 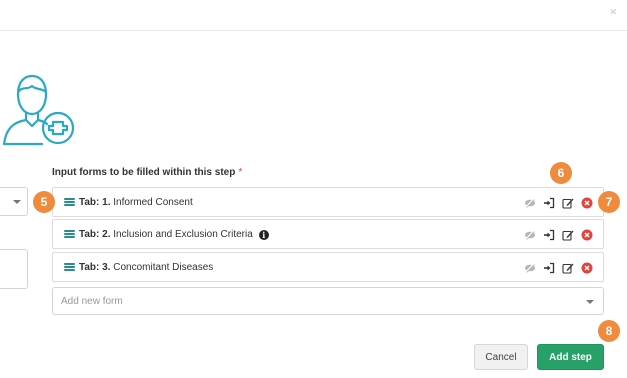 What do you see at coordinates (609, 202) in the screenshot?
I see `annotation-badge-7: 7` at bounding box center [609, 202].